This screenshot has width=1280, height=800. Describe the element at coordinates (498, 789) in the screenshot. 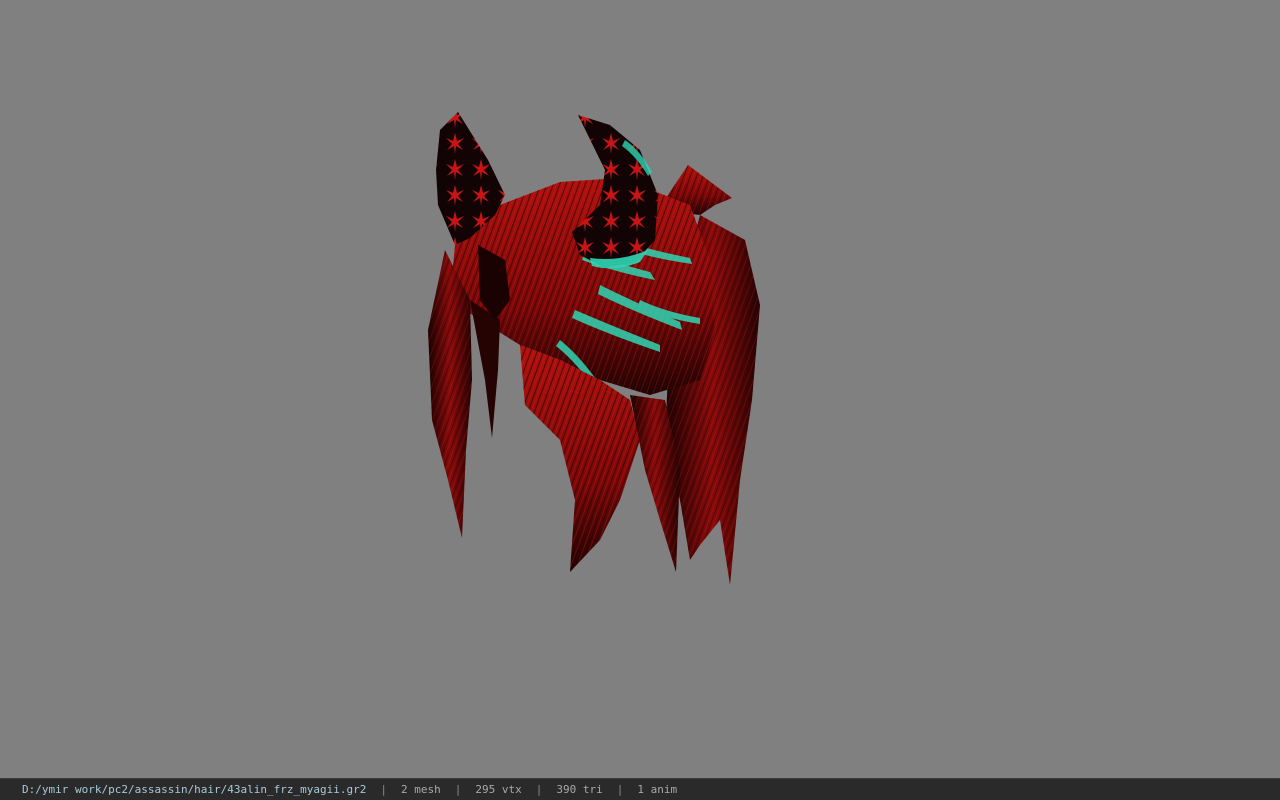

I see `vertex-count: 295 vtx` at that location.